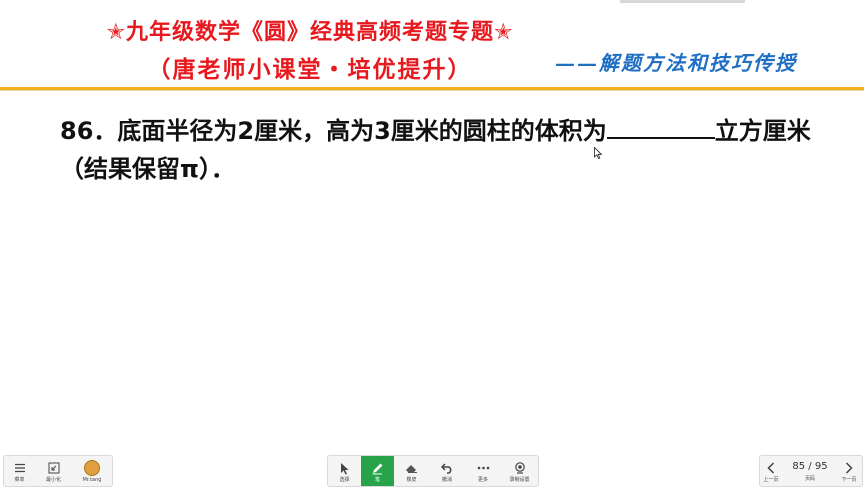 This screenshot has width=864, height=487. I want to click on select-tool-button: 选择, so click(344, 471).